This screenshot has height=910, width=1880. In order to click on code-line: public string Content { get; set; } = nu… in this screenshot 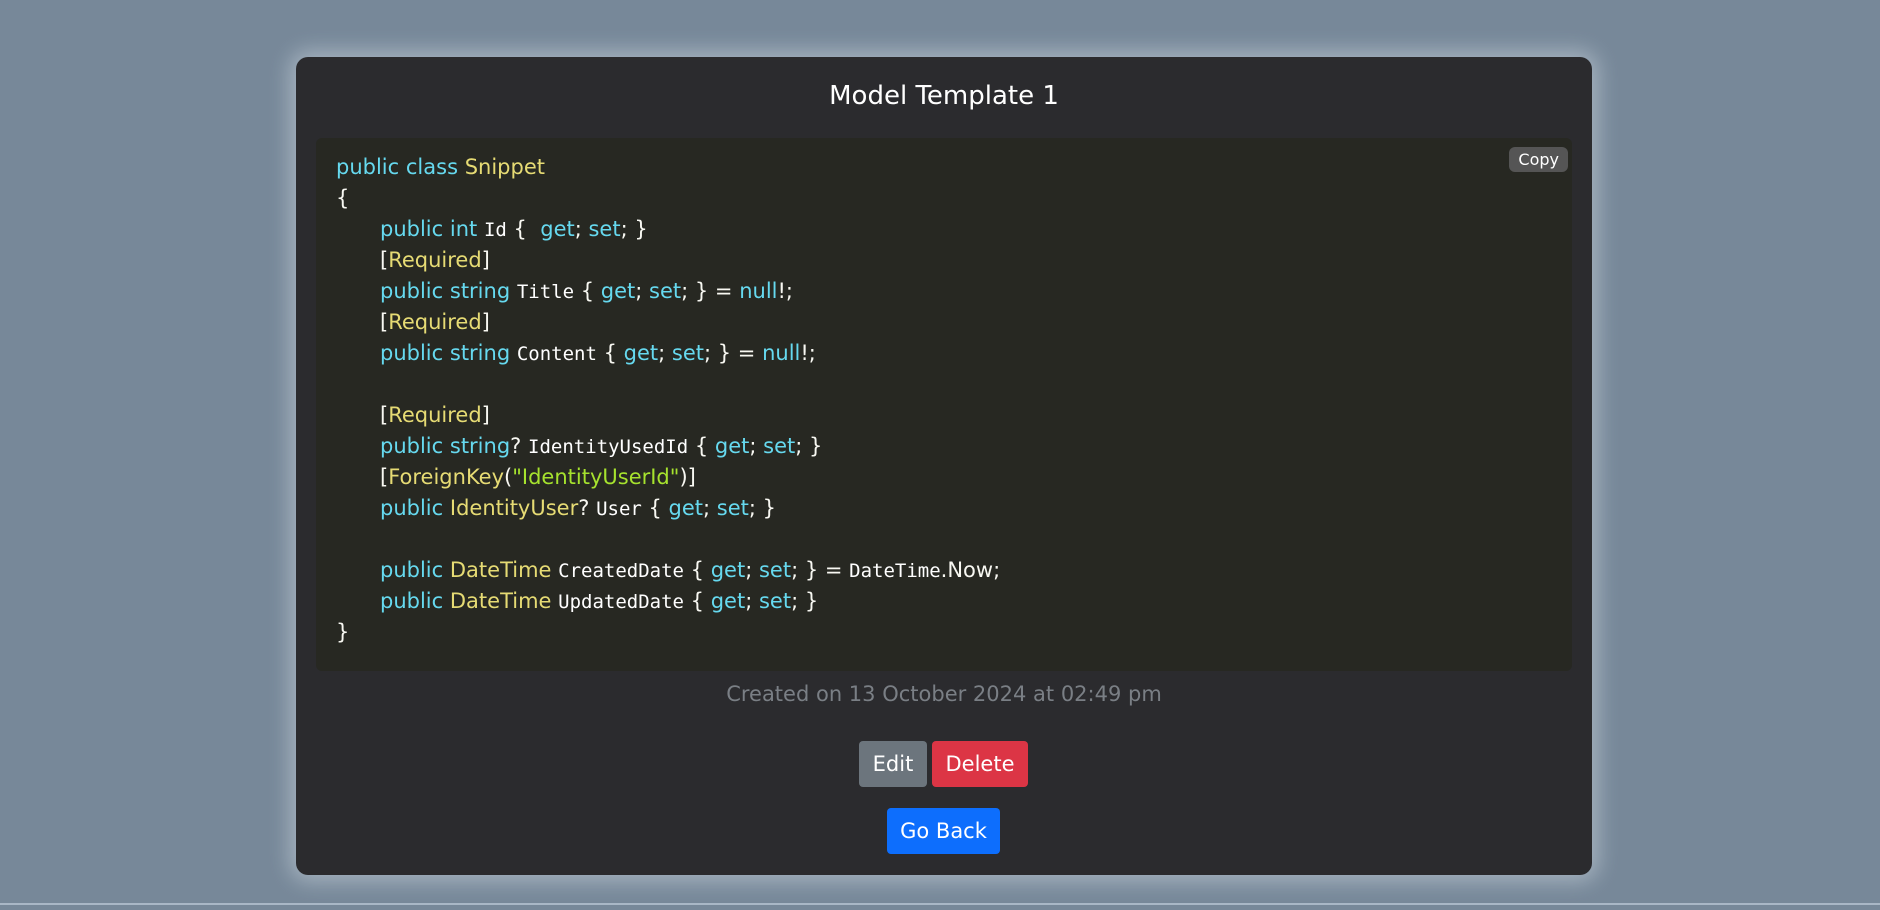, I will do `click(668, 353)`.